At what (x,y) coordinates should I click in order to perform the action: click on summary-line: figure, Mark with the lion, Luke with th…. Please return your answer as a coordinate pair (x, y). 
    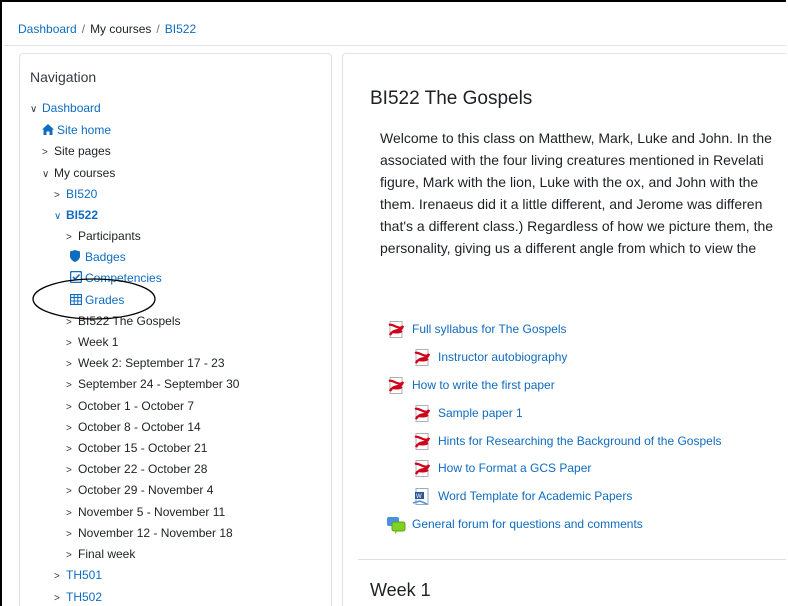
    Looking at the image, I should click on (569, 182).